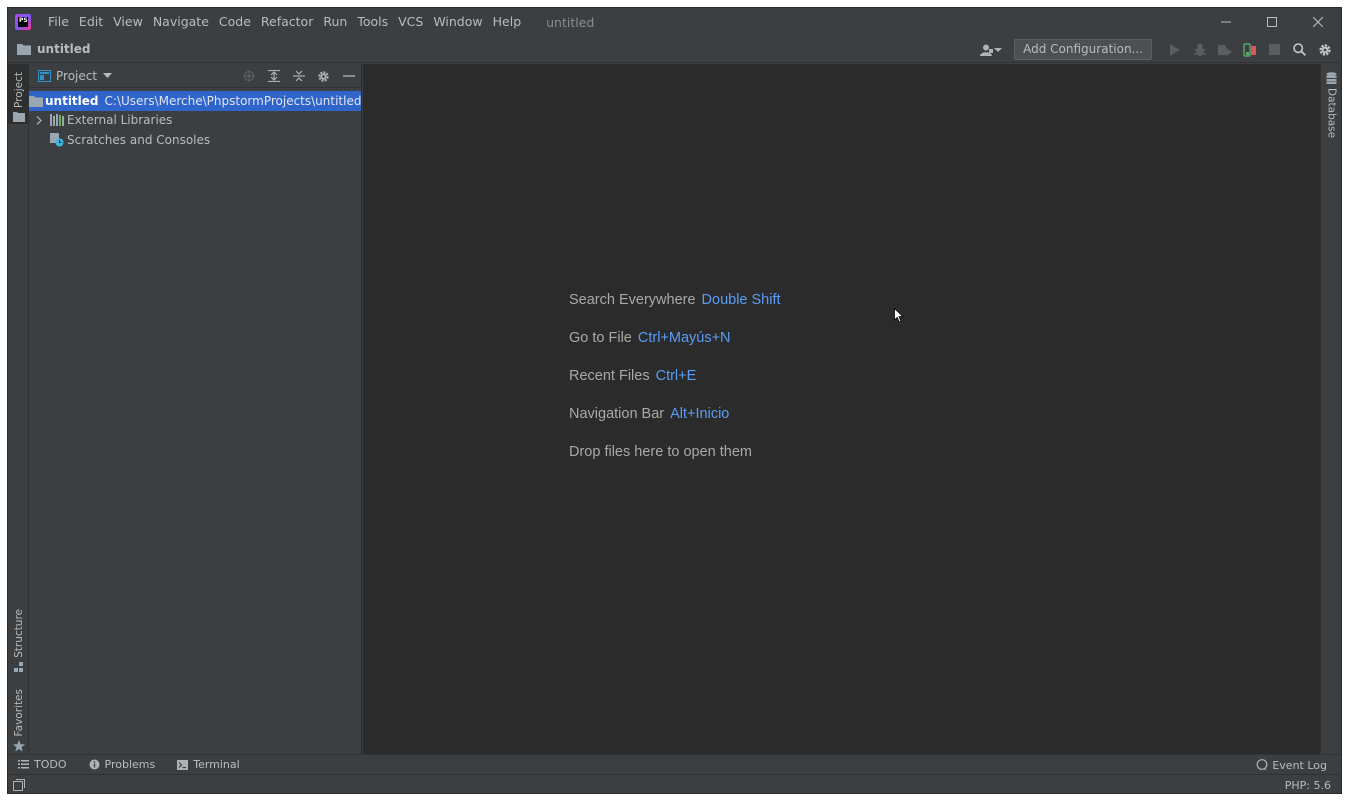 This screenshot has height=800, width=1348. I want to click on tree-item-name: External Libraries, so click(120, 120).